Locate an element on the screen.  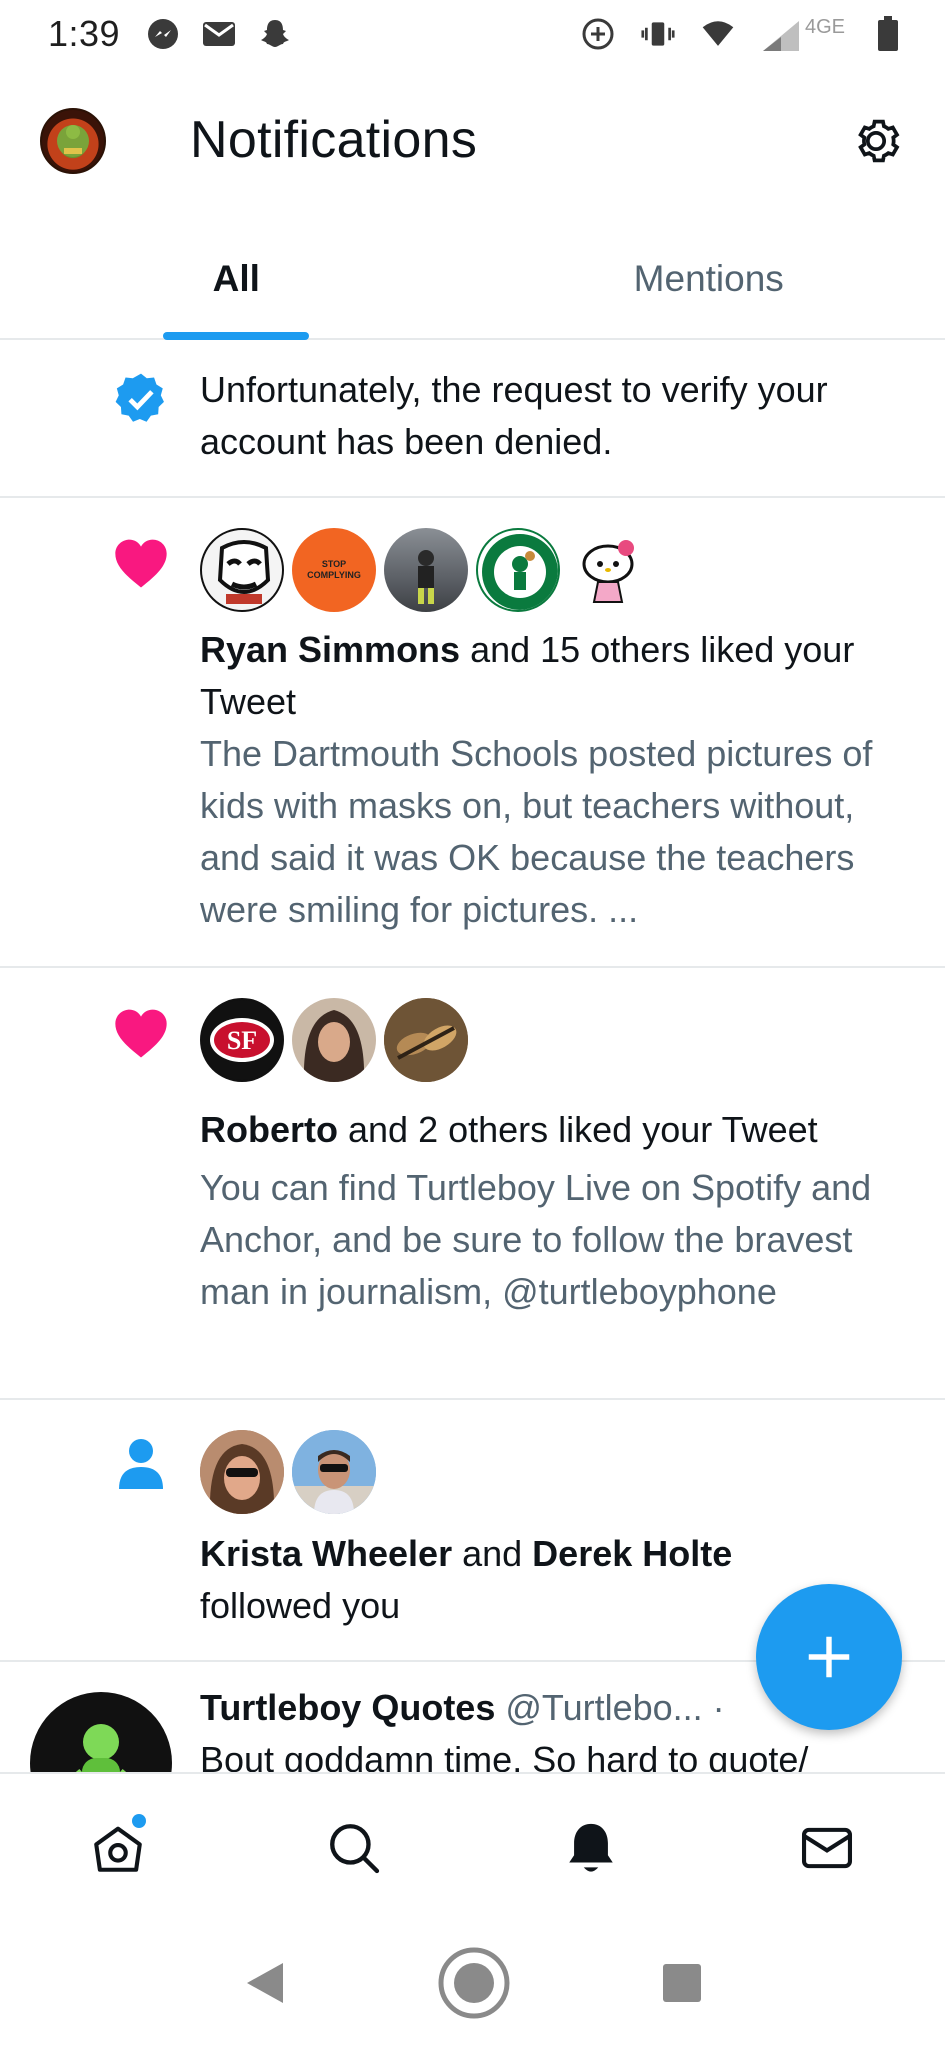
liker-avatars: STOP COMPLYING is located at coordinates (552, 570).